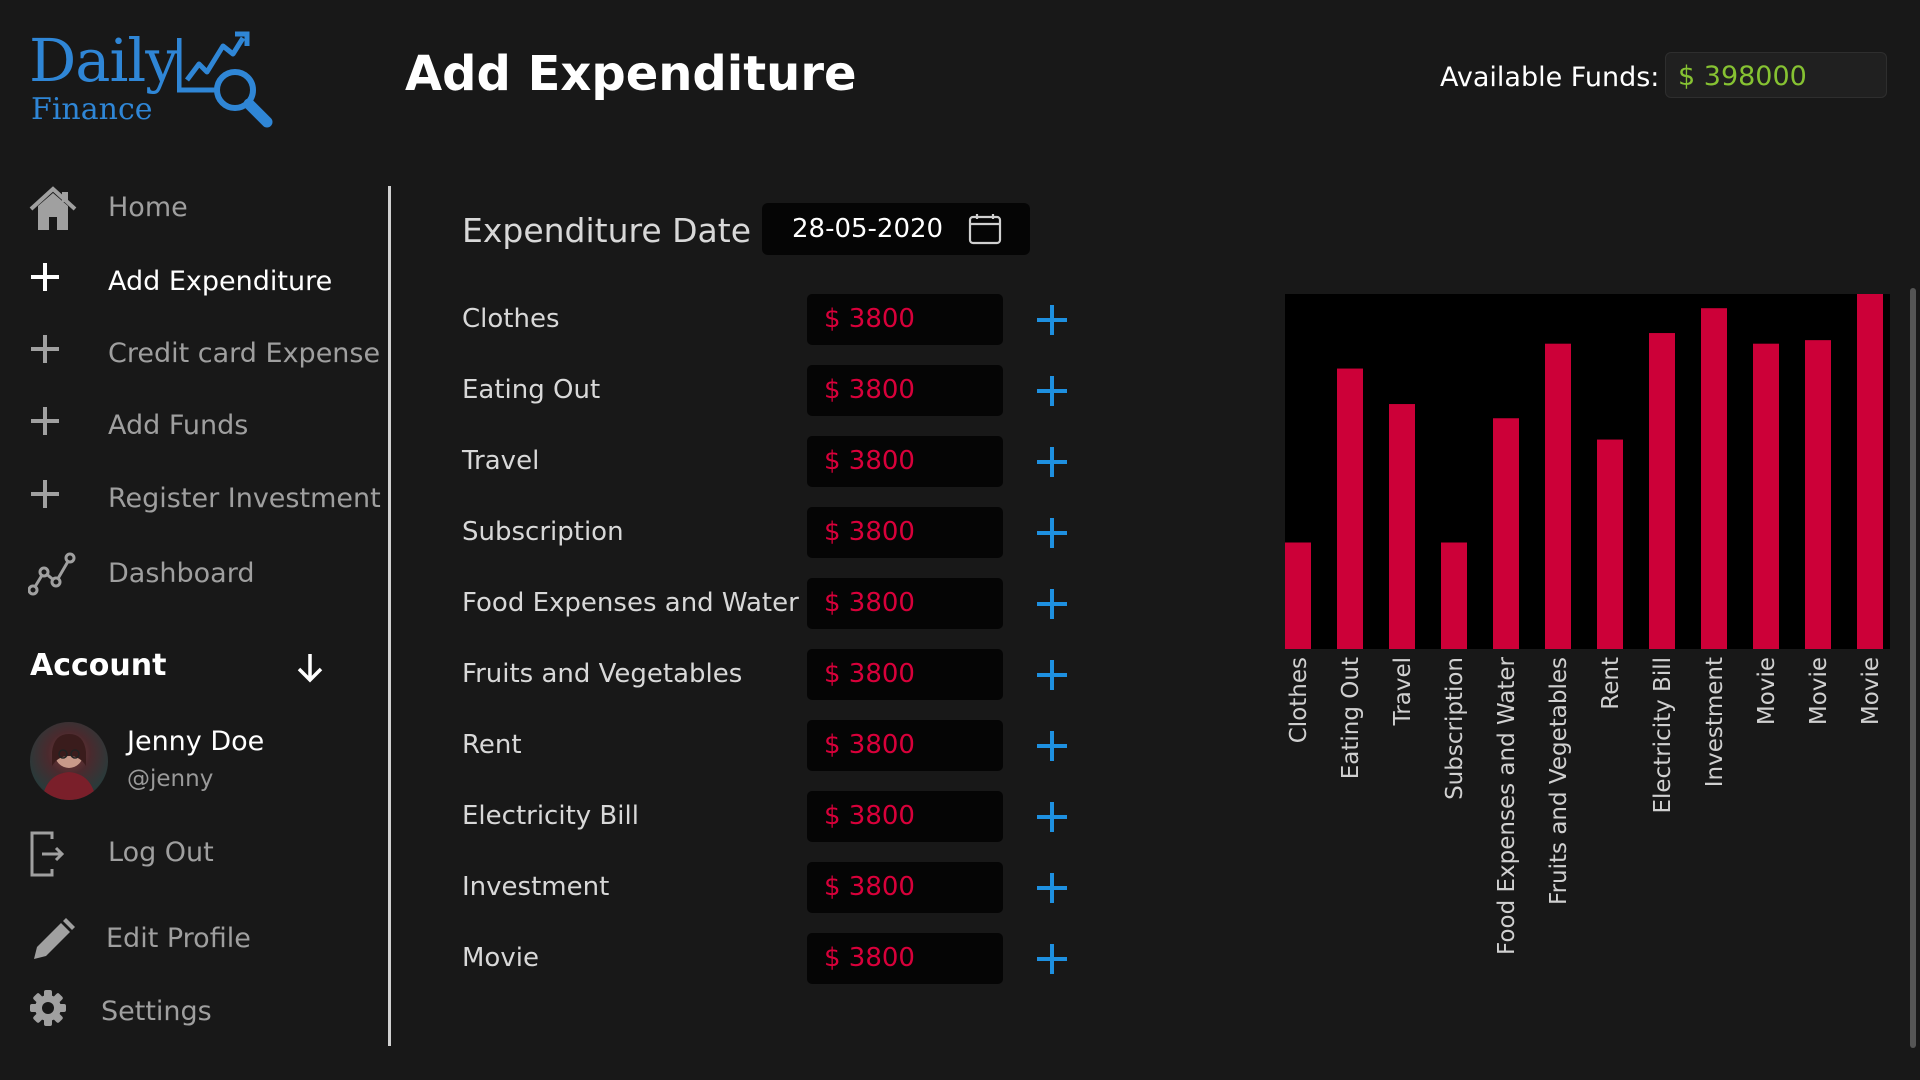  Describe the element at coordinates (500, 958) in the screenshot. I see `expense-category-label: Movie` at that location.